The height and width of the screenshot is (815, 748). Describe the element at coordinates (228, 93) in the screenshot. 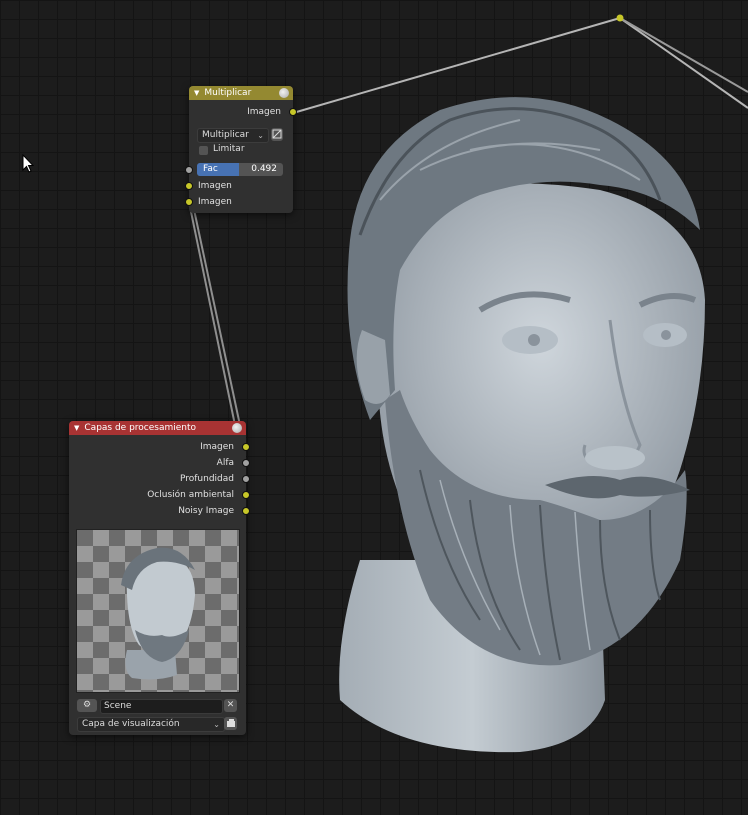

I see `multiply-node-title: Multiplicar` at that location.